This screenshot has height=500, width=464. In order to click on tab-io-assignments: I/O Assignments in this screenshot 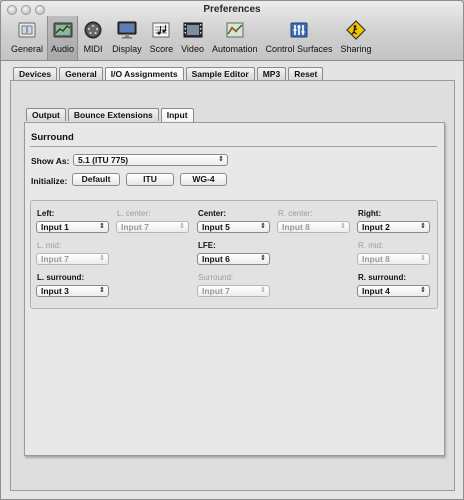, I will do `click(144, 74)`.